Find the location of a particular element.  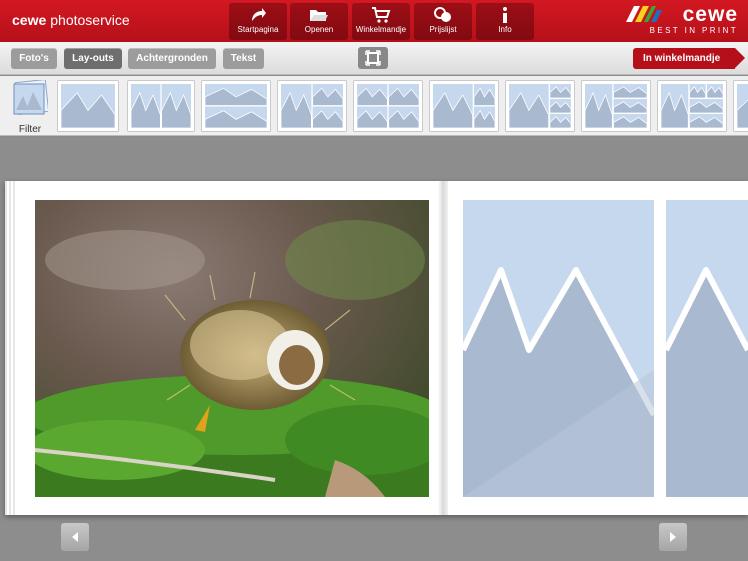

previous-page-button is located at coordinates (75, 537).